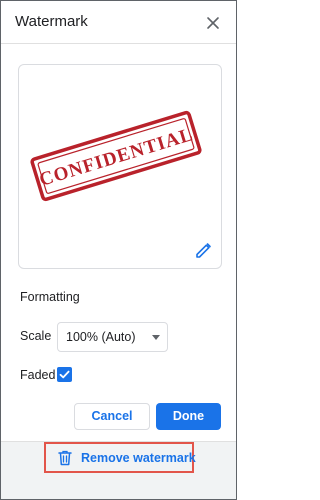 This screenshot has width=320, height=500. I want to click on faded-label: Faded, so click(38, 375).